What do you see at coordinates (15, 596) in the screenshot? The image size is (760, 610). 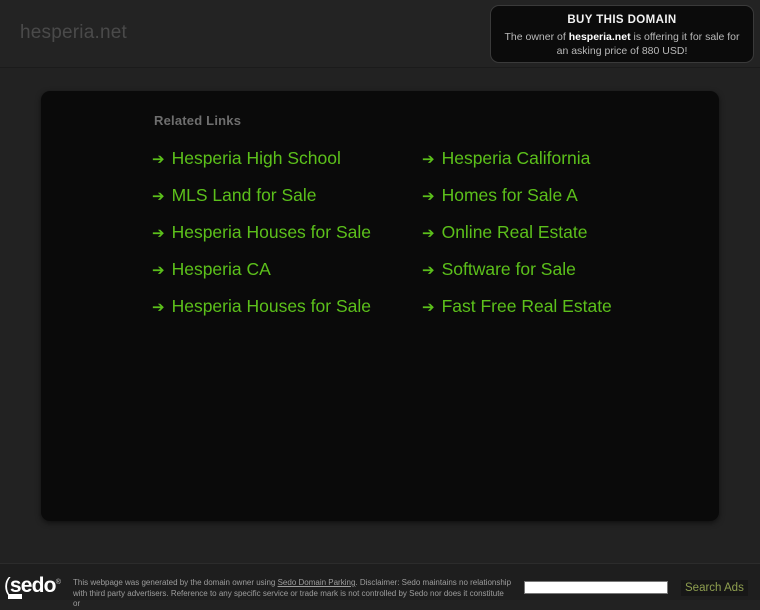 I see `sedo-logo-underbar` at bounding box center [15, 596].